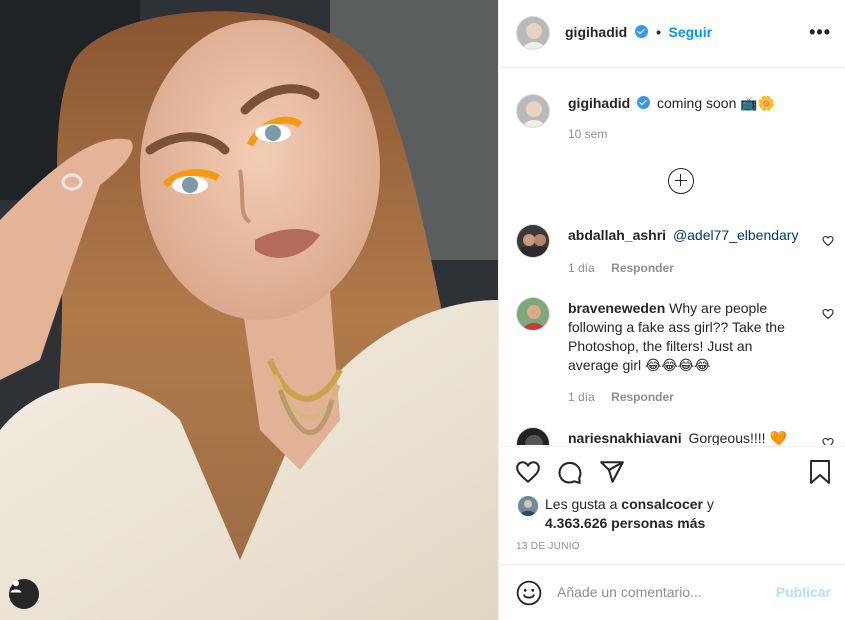 The width and height of the screenshot is (845, 620). What do you see at coordinates (581, 504) in the screenshot?
I see `likes-prefix: Les gusta a` at bounding box center [581, 504].